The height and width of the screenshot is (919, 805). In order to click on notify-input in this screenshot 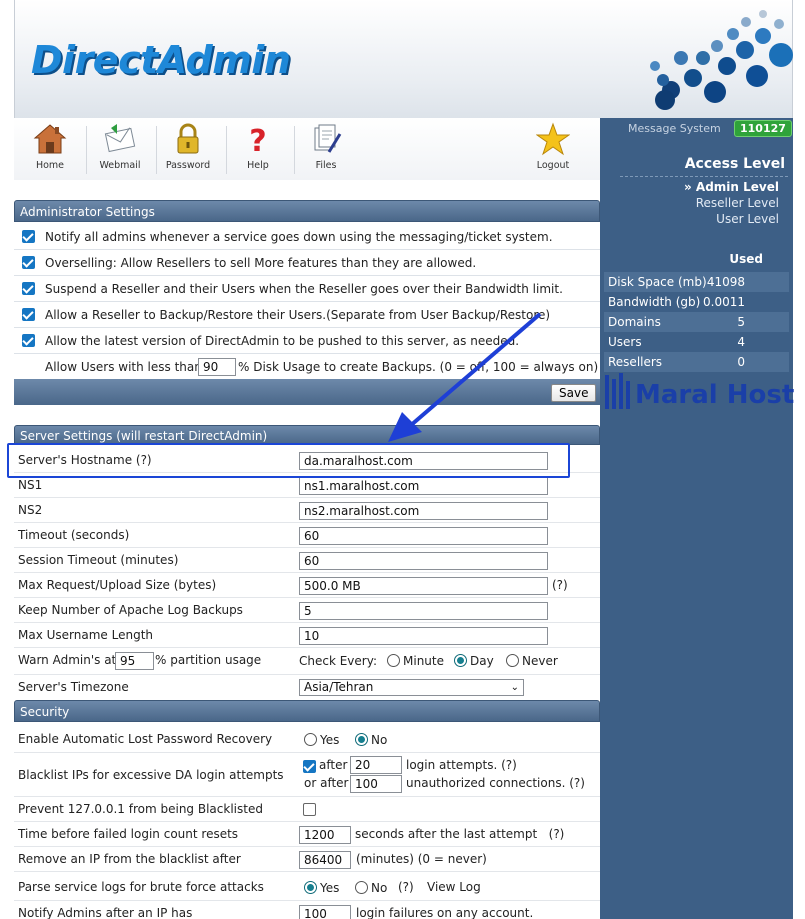, I will do `click(325, 912)`.